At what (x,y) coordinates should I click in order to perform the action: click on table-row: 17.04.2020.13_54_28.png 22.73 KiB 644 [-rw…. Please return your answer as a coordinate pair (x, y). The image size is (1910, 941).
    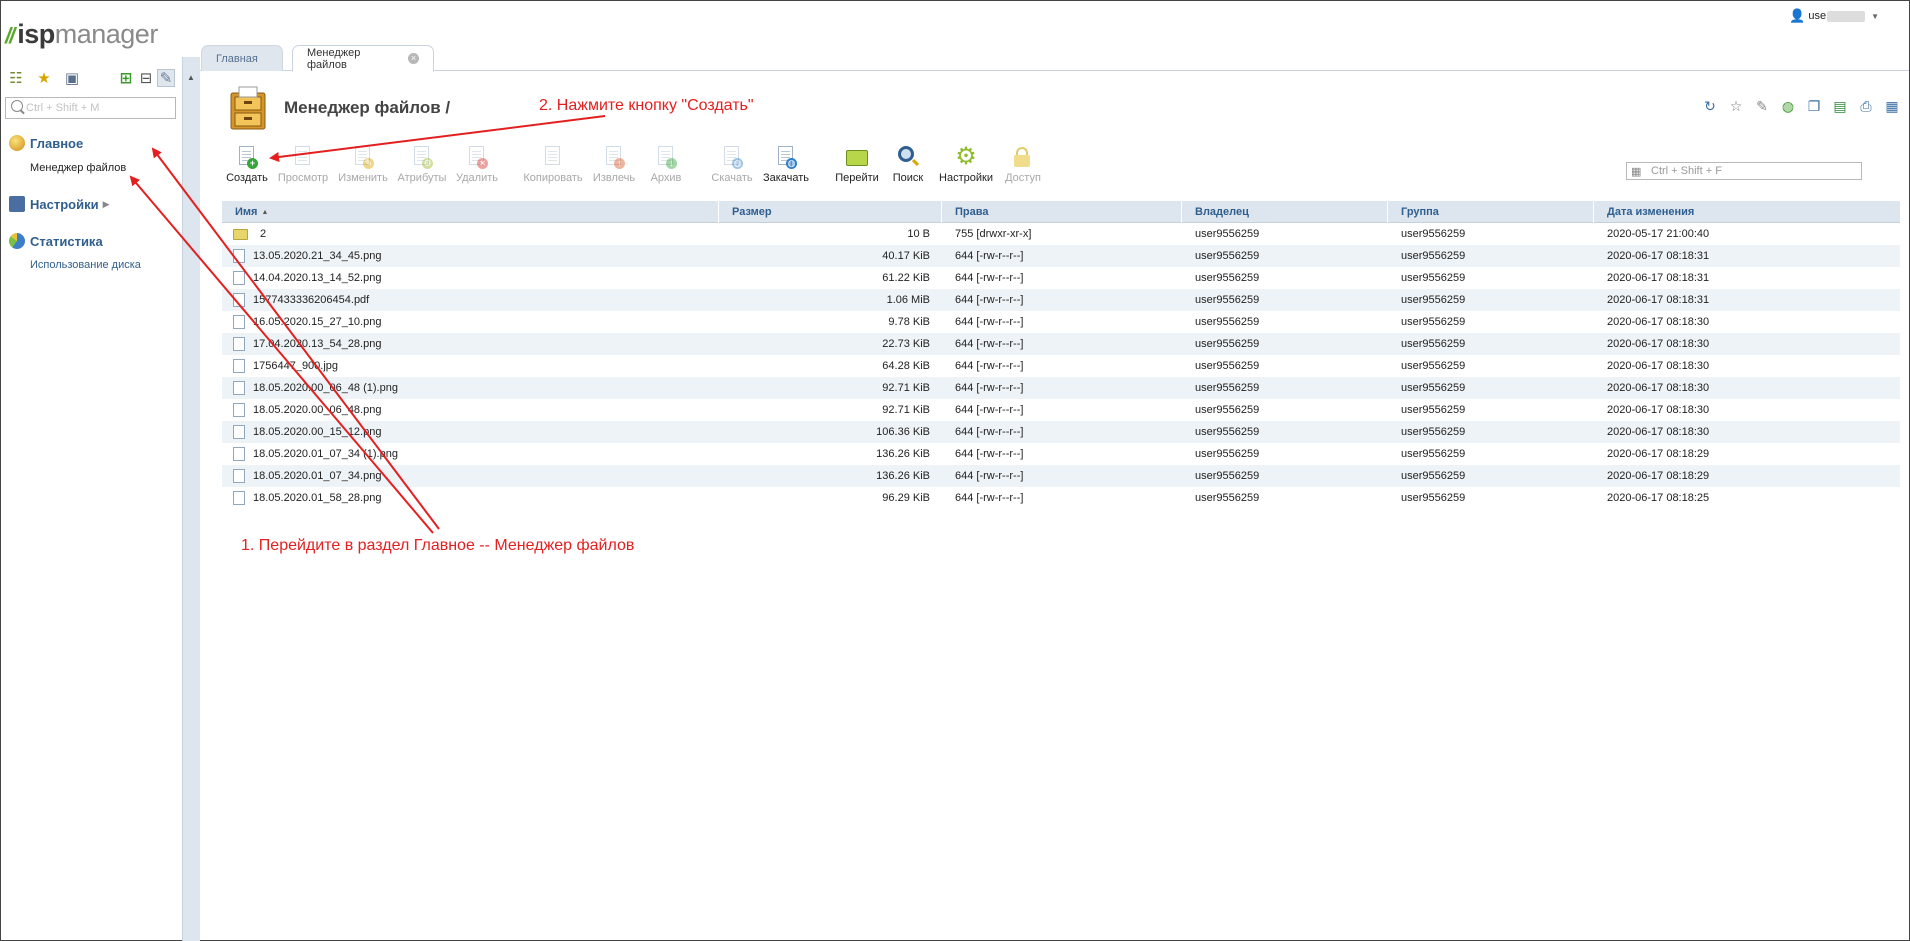
    Looking at the image, I should click on (1061, 344).